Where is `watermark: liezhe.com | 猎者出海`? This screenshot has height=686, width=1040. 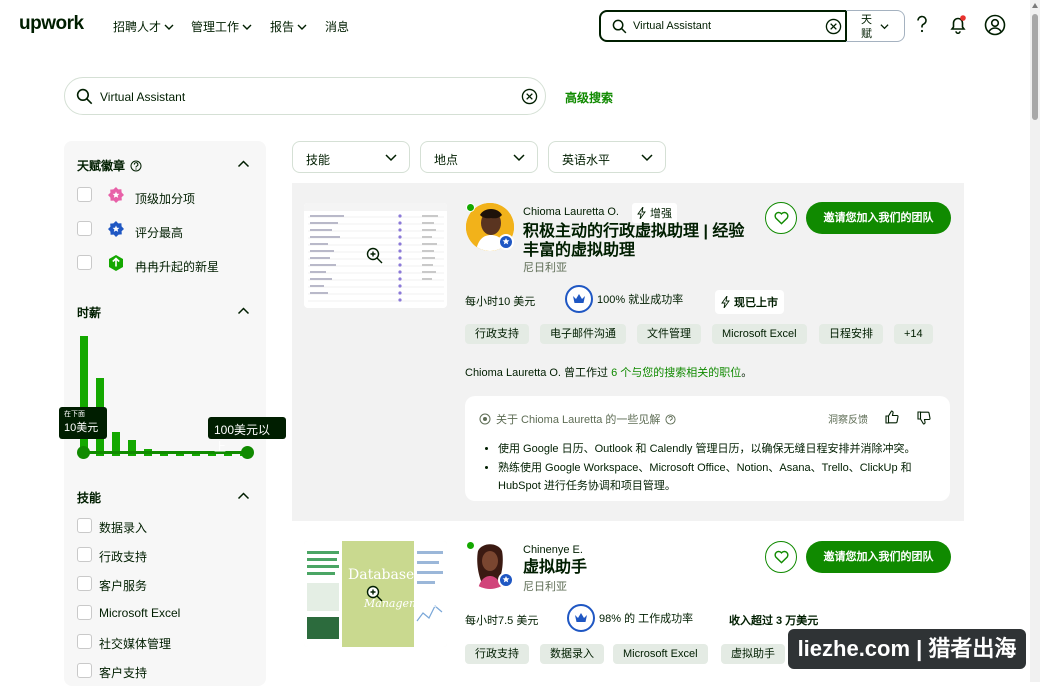
watermark: liezhe.com | 猎者出海 is located at coordinates (907, 649).